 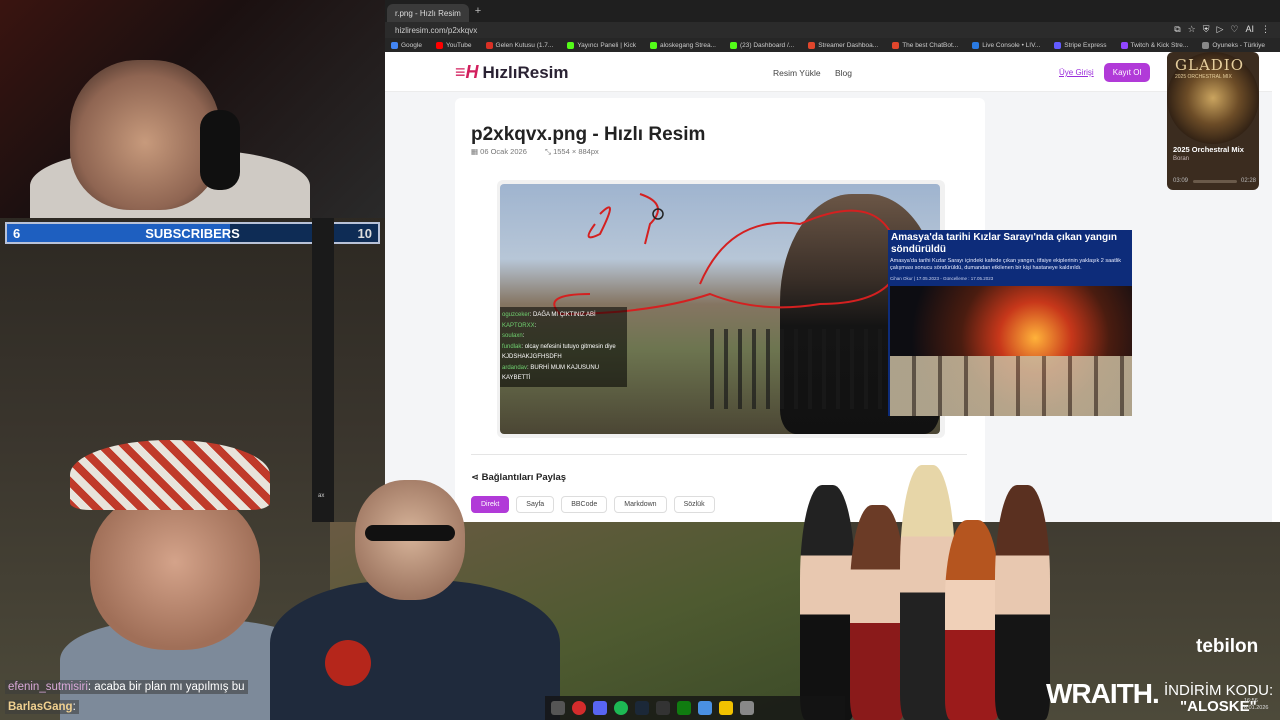 What do you see at coordinates (726, 708) in the screenshot?
I see `folder-icon` at bounding box center [726, 708].